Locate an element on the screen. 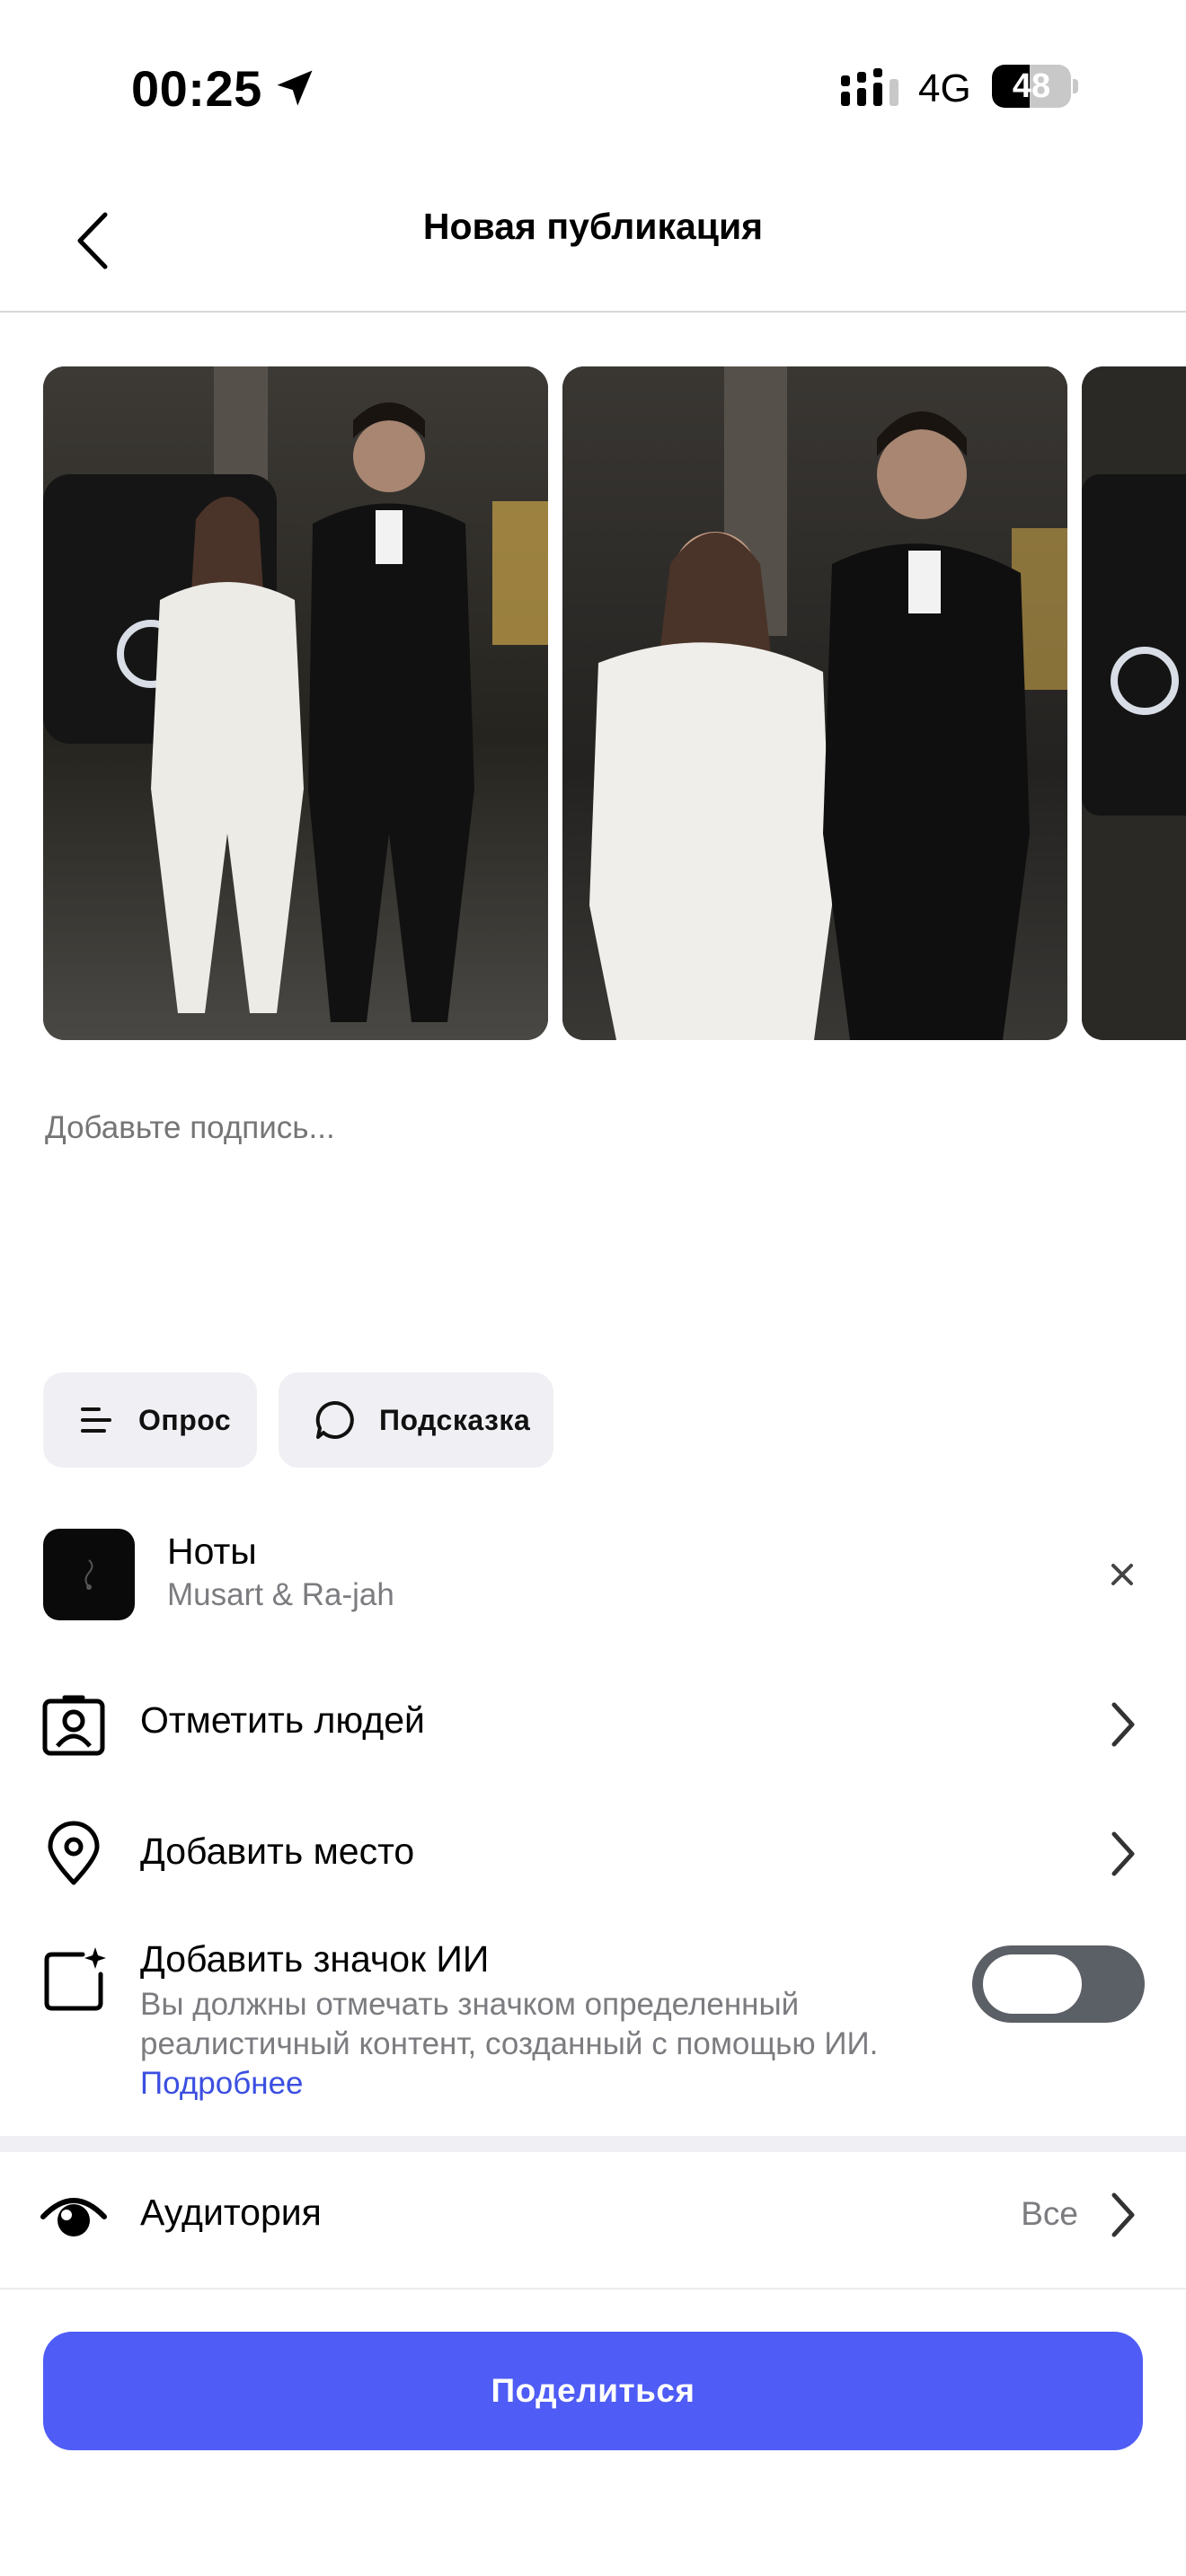 The image size is (1186, 2576). poll-chip-label: Опрос is located at coordinates (185, 1419).